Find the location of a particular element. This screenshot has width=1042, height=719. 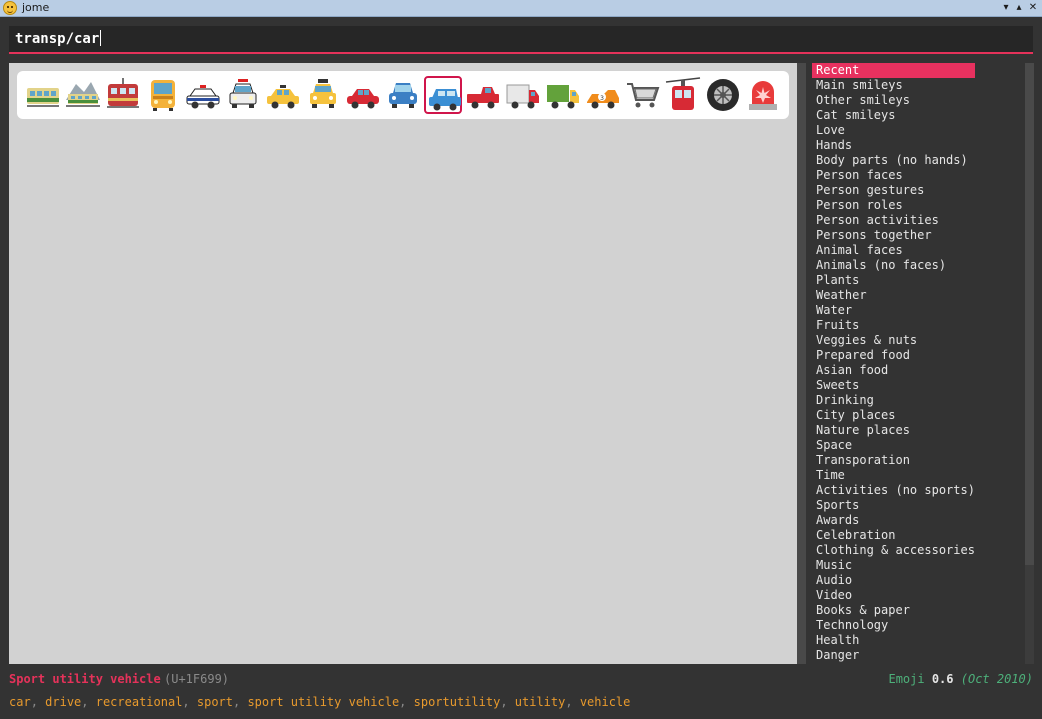

category-item: Sweets is located at coordinates (893, 385).